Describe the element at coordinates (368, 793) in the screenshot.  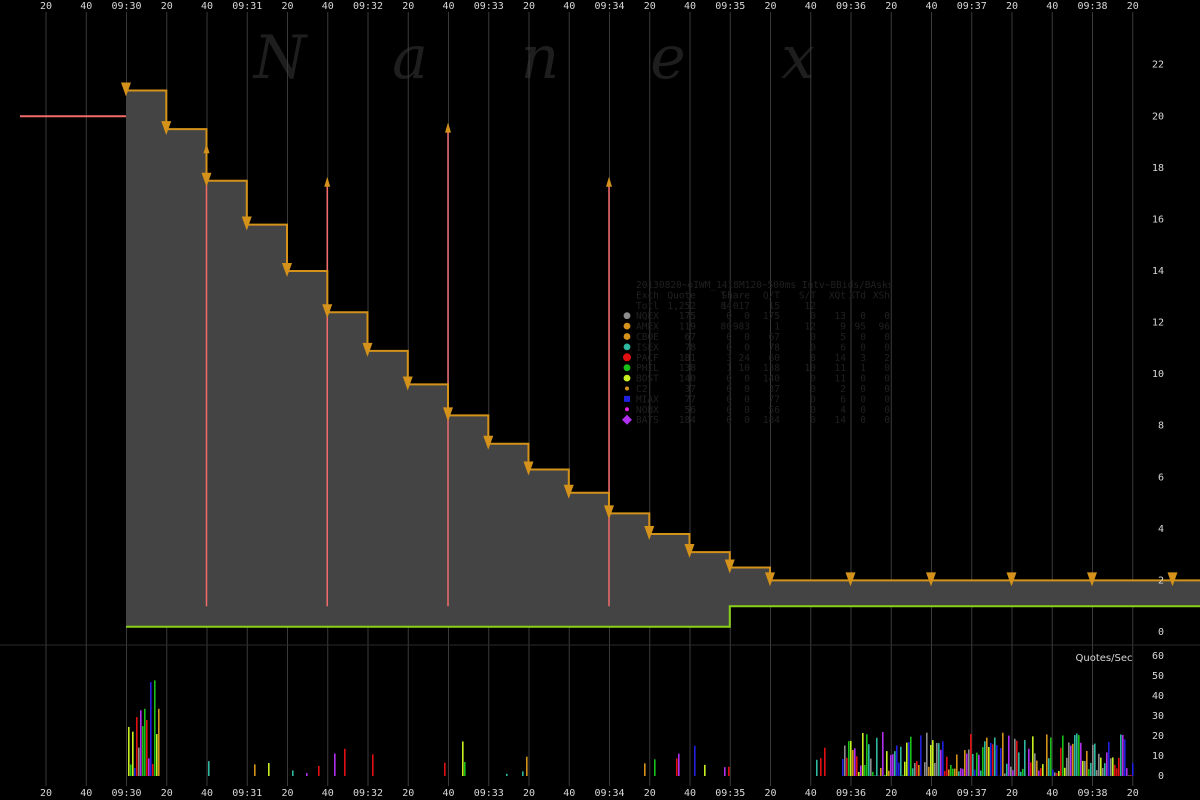
I see `x-tick-label-bottom: 09:32` at that location.